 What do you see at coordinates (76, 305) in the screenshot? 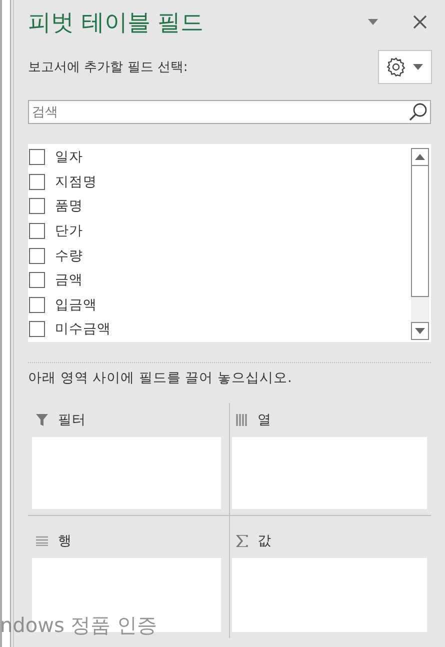
I see `field-label: 입금액` at bounding box center [76, 305].